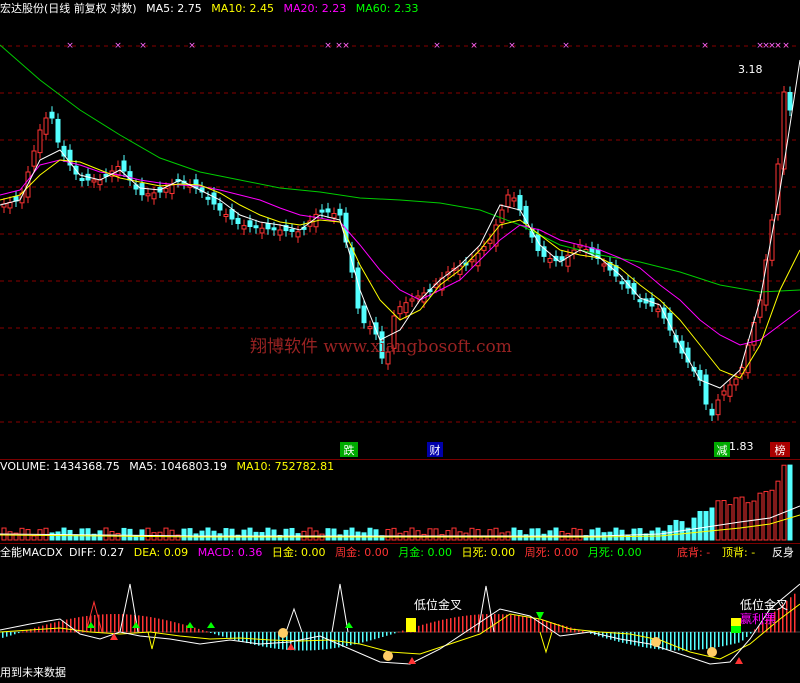  What do you see at coordinates (349, 449) in the screenshot?
I see `marker-die: 跌` at bounding box center [349, 449].